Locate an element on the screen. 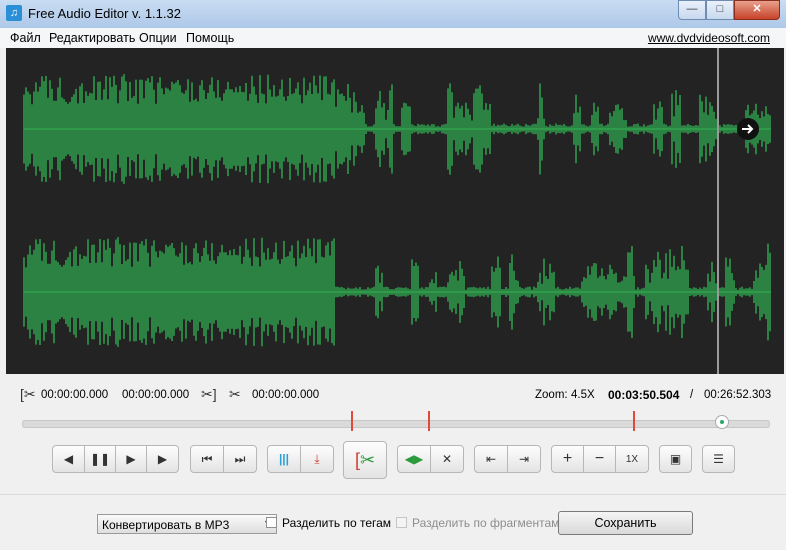 The width and height of the screenshot is (786, 550). menu-options: Опции is located at coordinates (158, 38).